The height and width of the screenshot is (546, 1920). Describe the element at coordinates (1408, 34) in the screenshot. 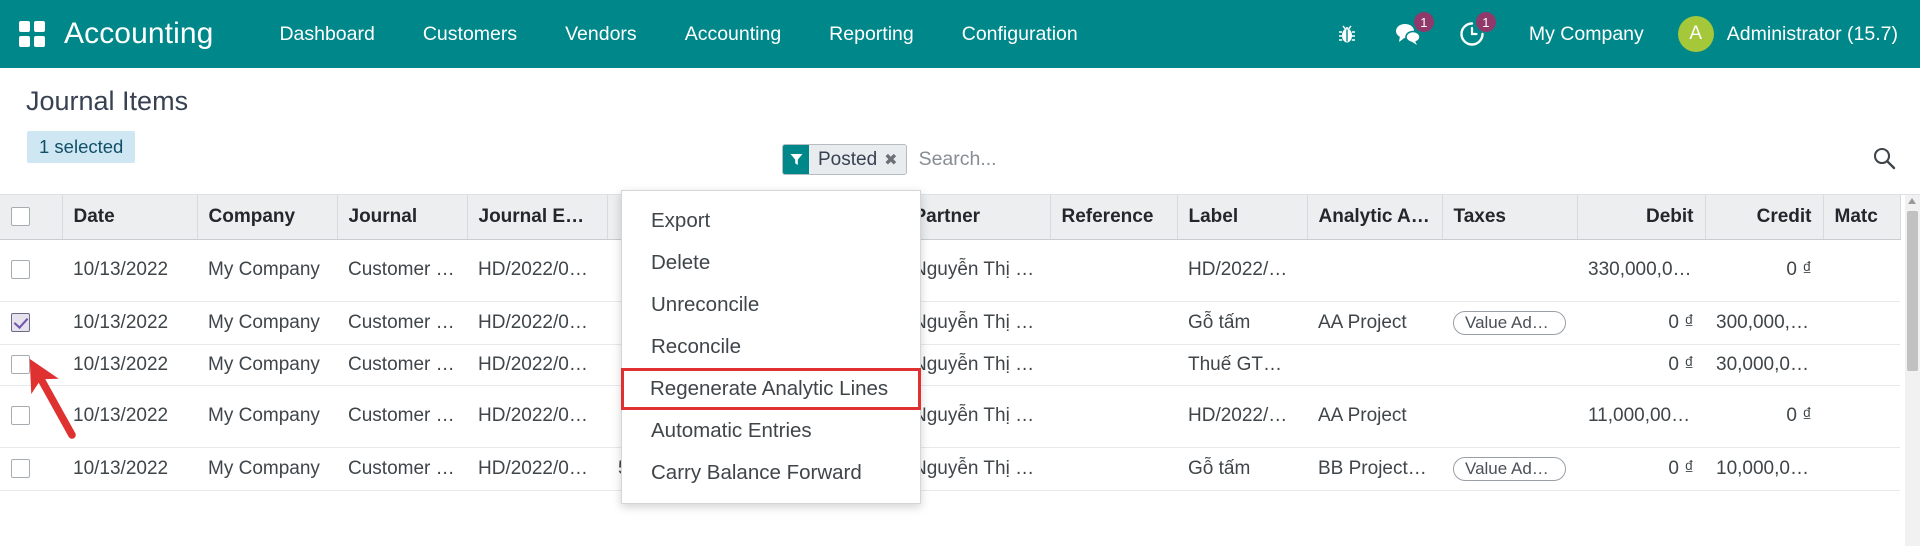

I see `messages-icon: 1` at that location.